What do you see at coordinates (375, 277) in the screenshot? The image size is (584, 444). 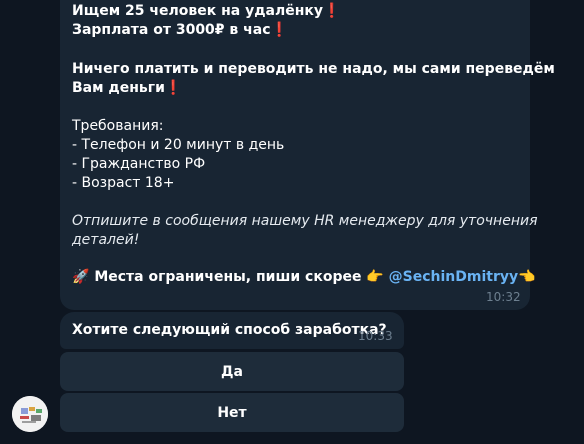 I see `pointing-hand-icon: 👉` at bounding box center [375, 277].